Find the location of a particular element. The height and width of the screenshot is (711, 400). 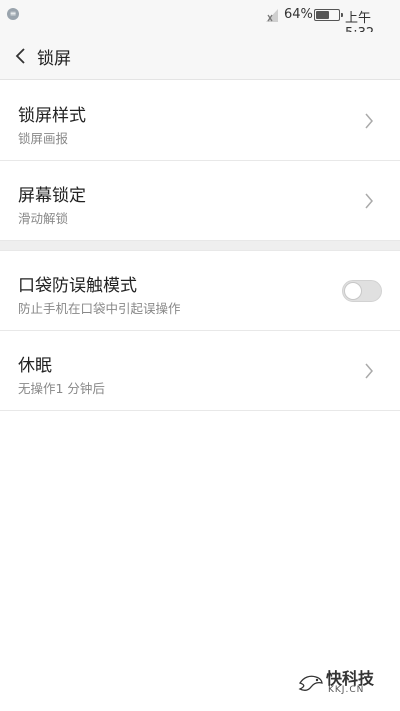

no-sim-signal-icon is located at coordinates (272, 15).